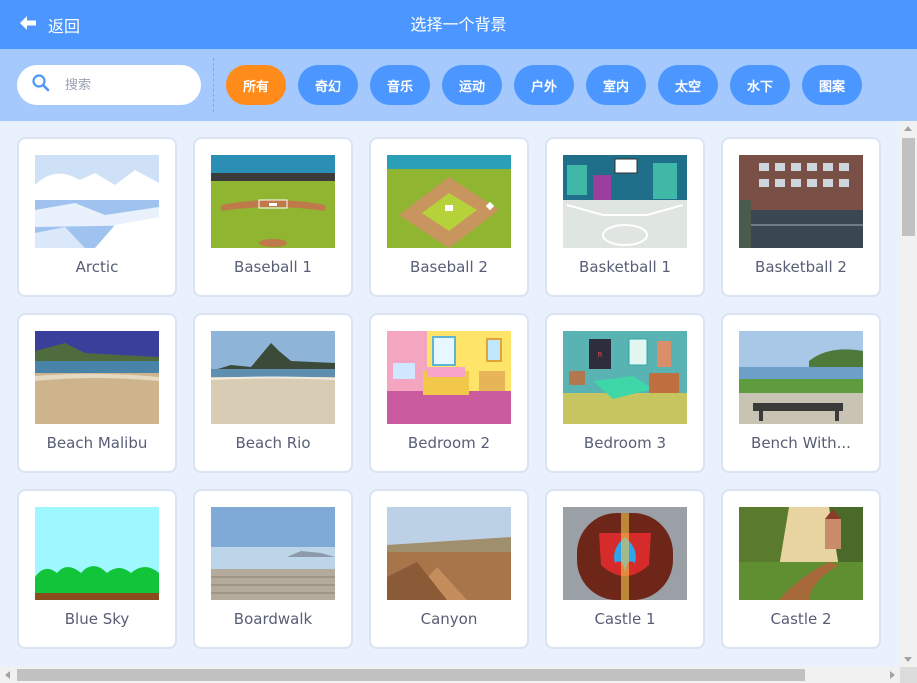  I want to click on backdrop-name: Bedroom 3, so click(625, 443).